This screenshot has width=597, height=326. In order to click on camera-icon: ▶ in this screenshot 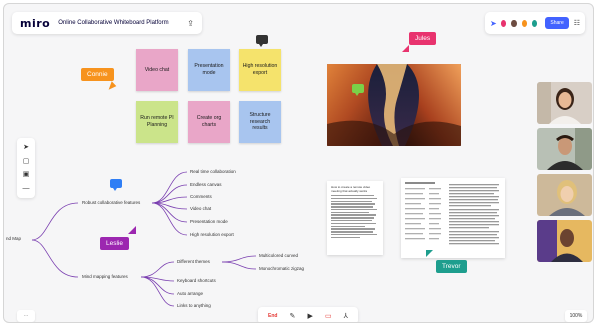, I will do `click(309, 316)`.